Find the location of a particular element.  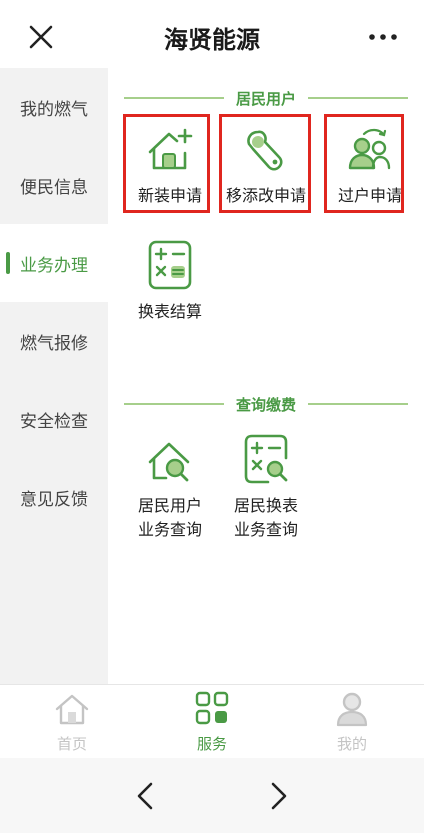

active-indicator is located at coordinates (8, 263).